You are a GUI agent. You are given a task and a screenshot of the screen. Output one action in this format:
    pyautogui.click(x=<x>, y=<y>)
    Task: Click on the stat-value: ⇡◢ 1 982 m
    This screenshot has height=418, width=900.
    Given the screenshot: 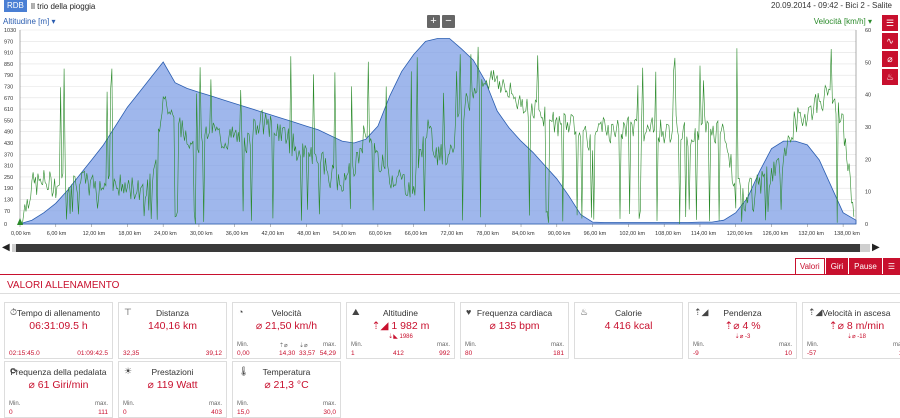 What is the action you would take?
    pyautogui.click(x=400, y=326)
    